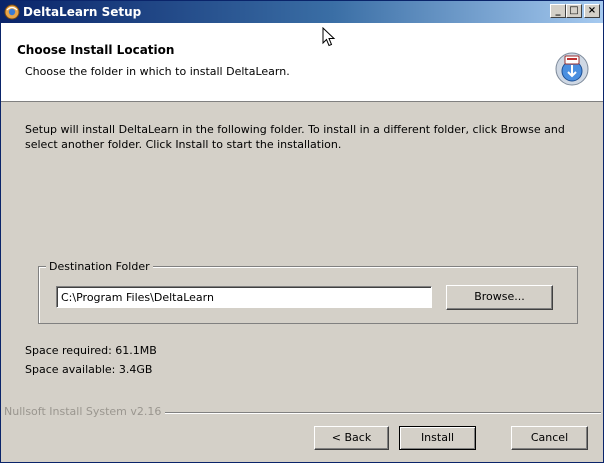 Image resolution: width=604 pixels, height=463 pixels. Describe the element at coordinates (12, 12) in the screenshot. I see `installer-icon` at that location.